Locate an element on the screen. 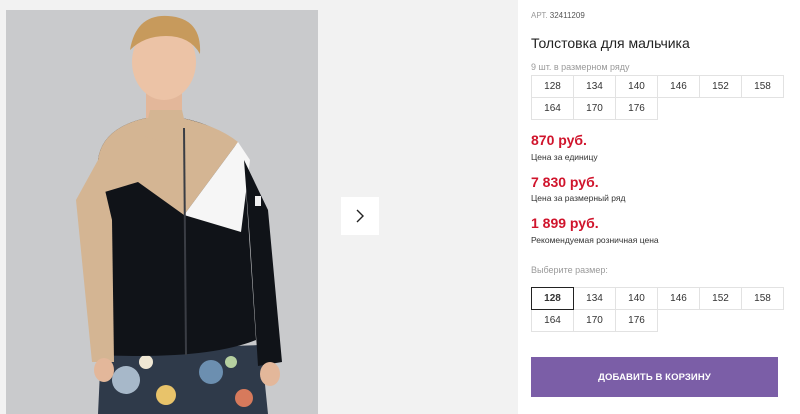 This screenshot has width=800, height=414. product-title: Толстовка для мальчика is located at coordinates (610, 43).